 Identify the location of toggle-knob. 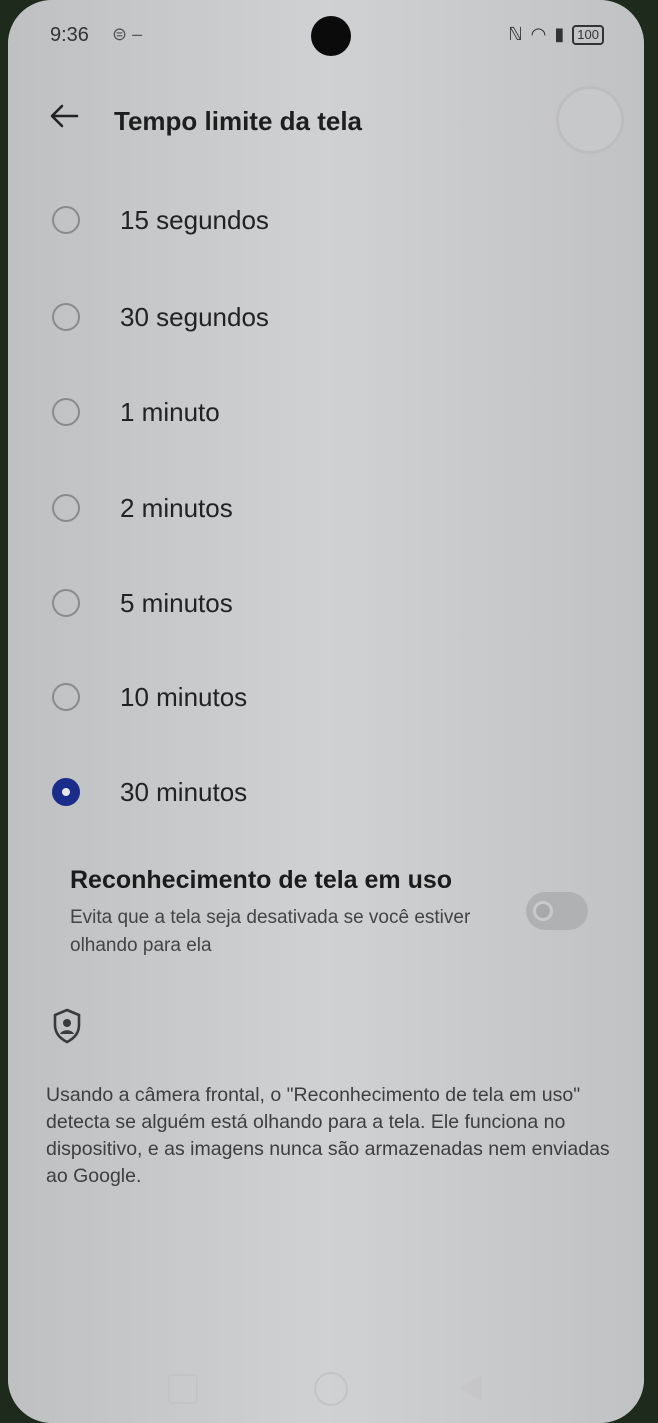
(543, 911).